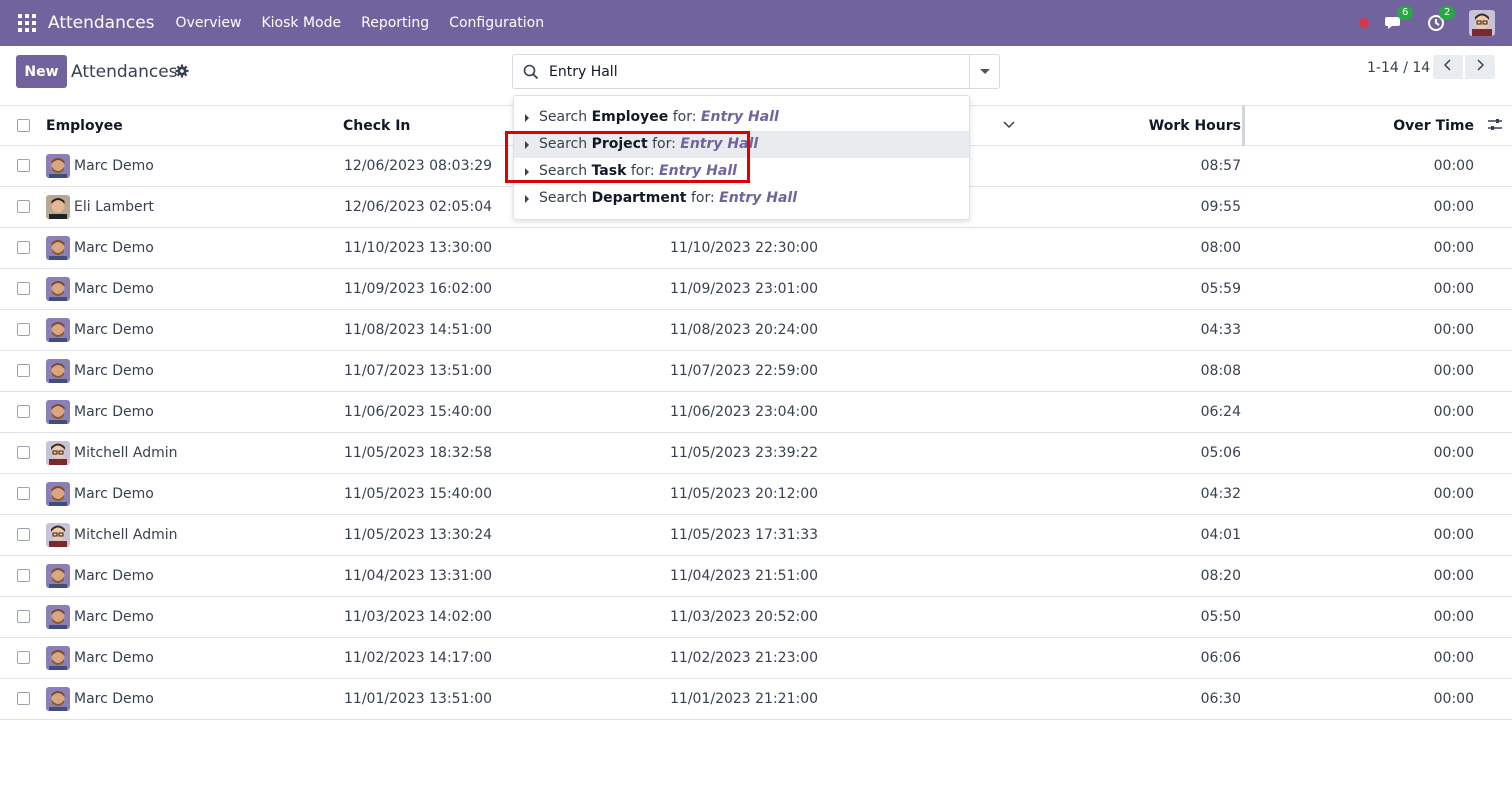 The width and height of the screenshot is (1512, 804). I want to click on employee-name: Eli Lambert, so click(114, 207).